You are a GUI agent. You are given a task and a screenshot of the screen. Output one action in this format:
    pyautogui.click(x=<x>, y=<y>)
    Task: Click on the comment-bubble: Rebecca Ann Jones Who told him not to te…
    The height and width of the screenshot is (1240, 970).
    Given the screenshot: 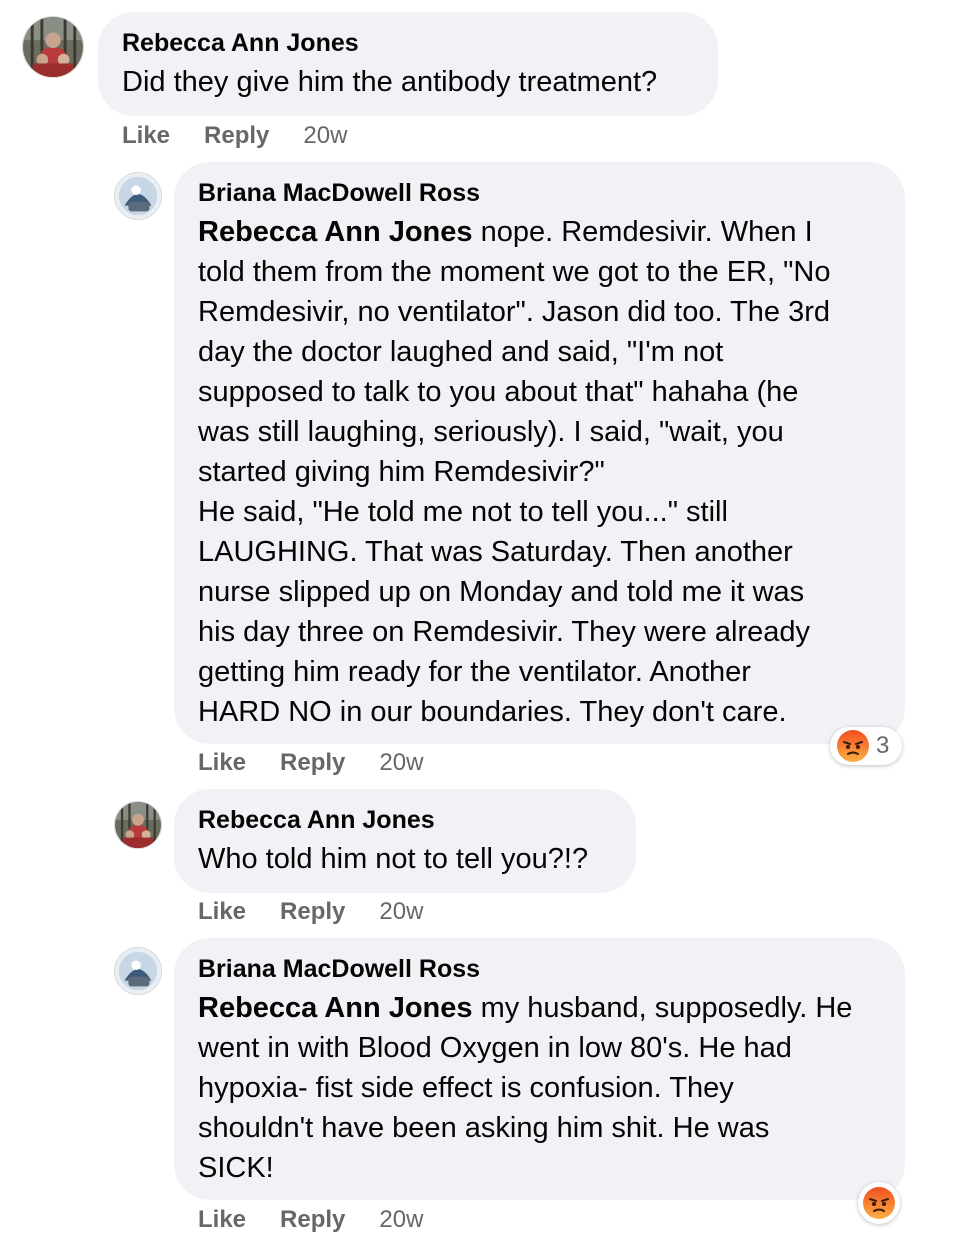 What is the action you would take?
    pyautogui.click(x=405, y=841)
    